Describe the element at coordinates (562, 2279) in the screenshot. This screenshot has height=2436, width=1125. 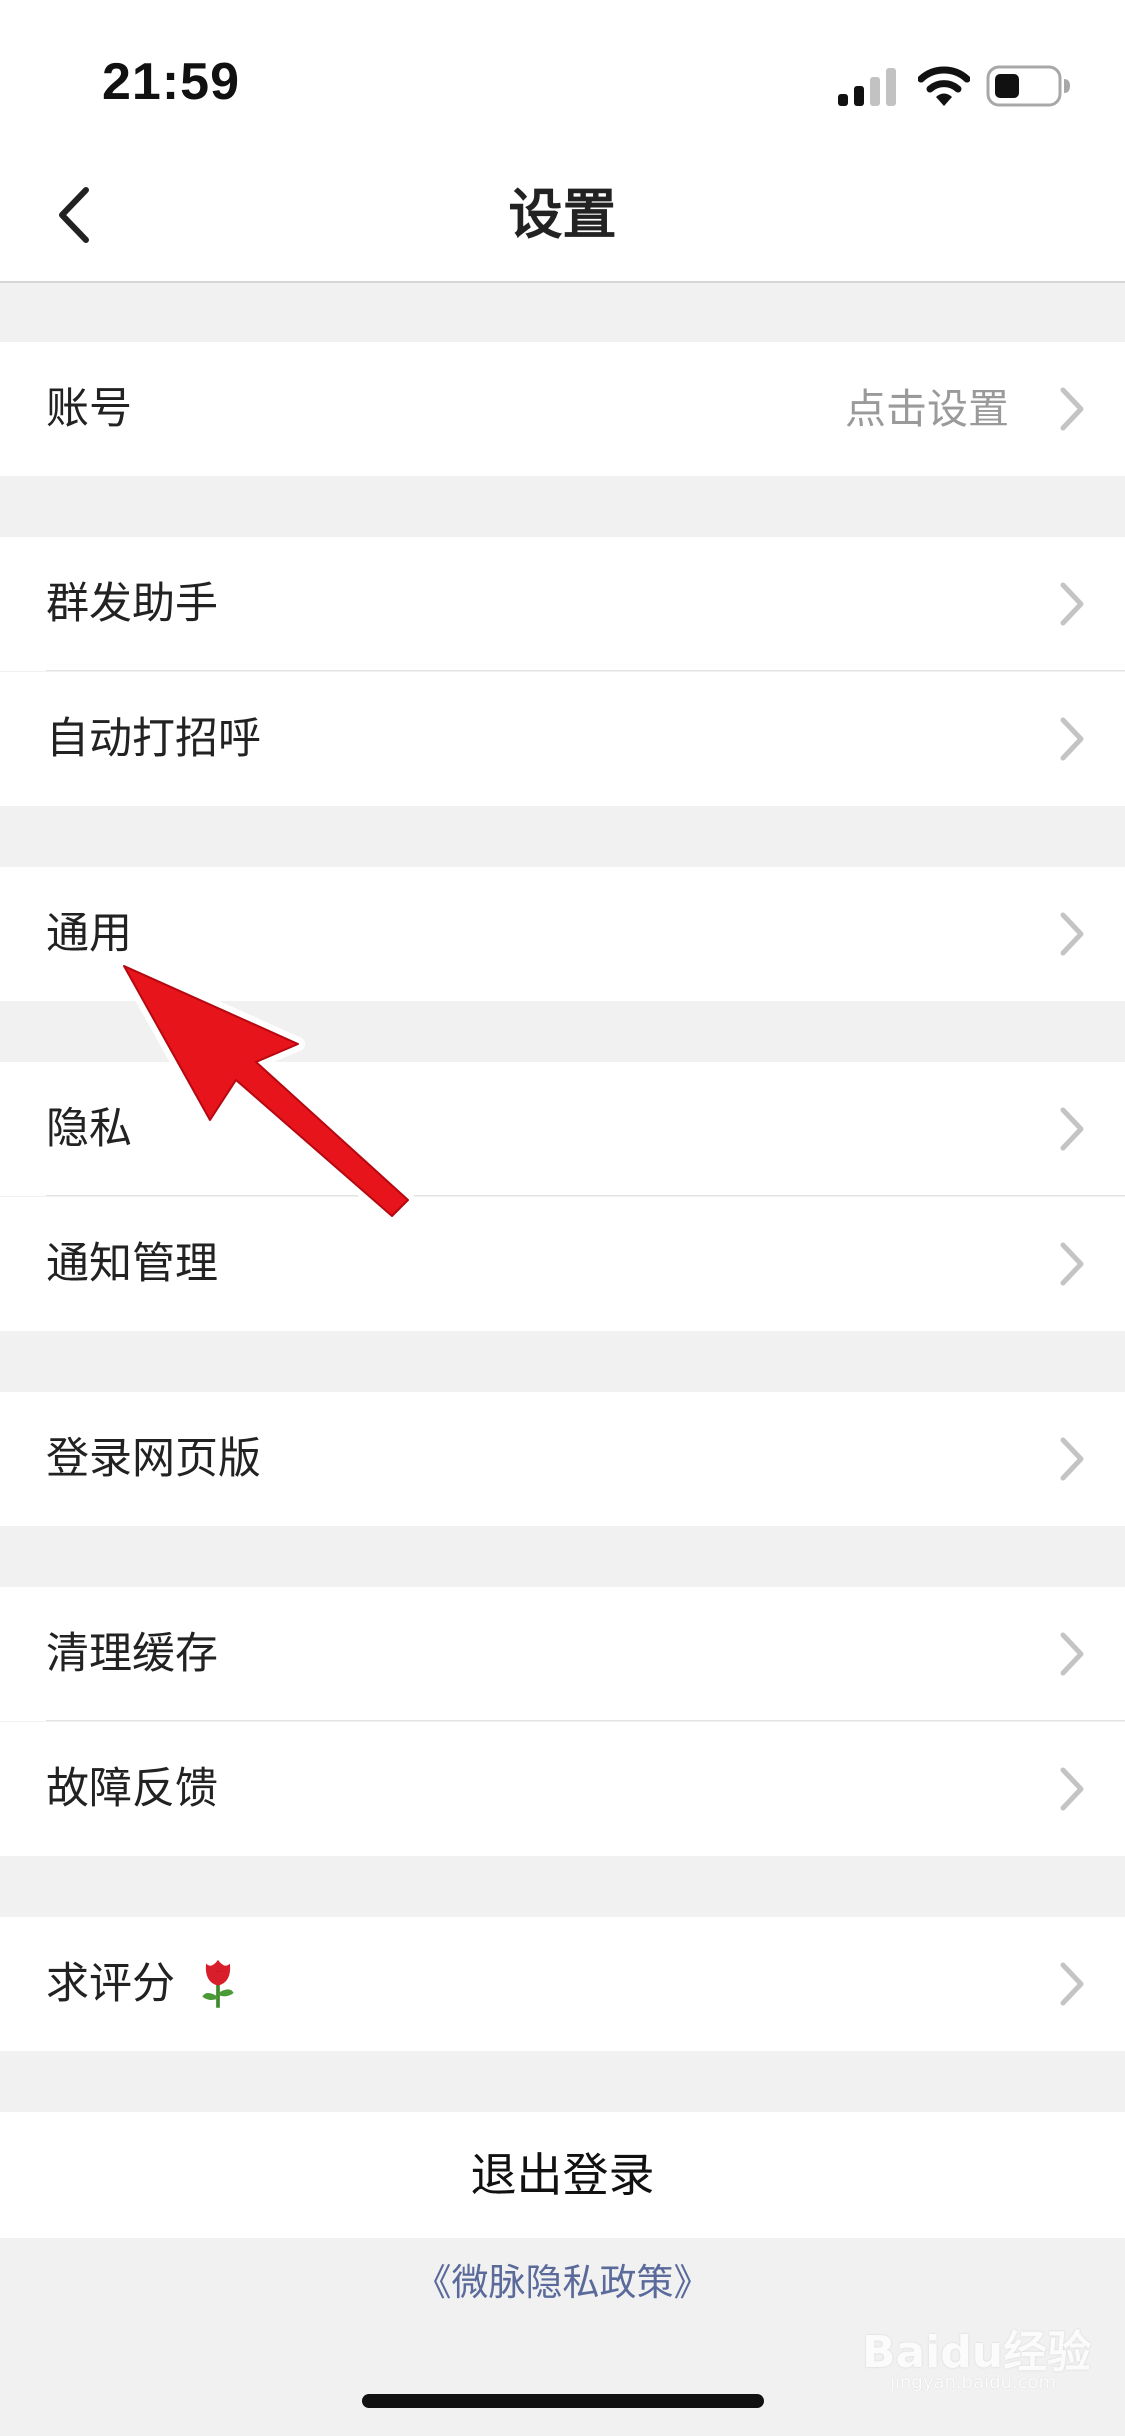
I see `privacy-policy-link: 《微脉隐私政策》` at that location.